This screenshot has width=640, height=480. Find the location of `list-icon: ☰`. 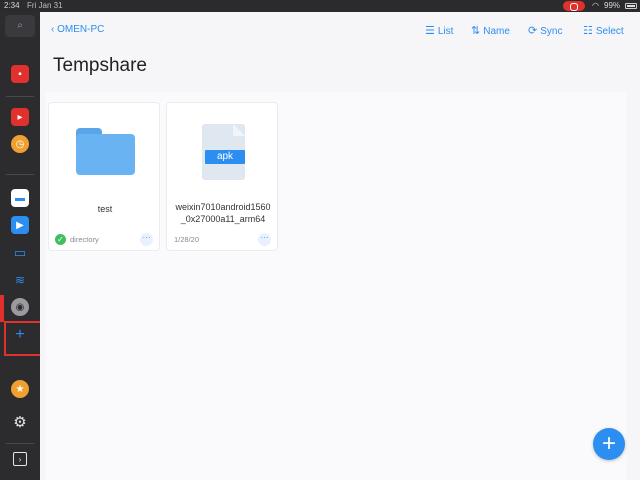

list-icon: ☰ is located at coordinates (430, 31).